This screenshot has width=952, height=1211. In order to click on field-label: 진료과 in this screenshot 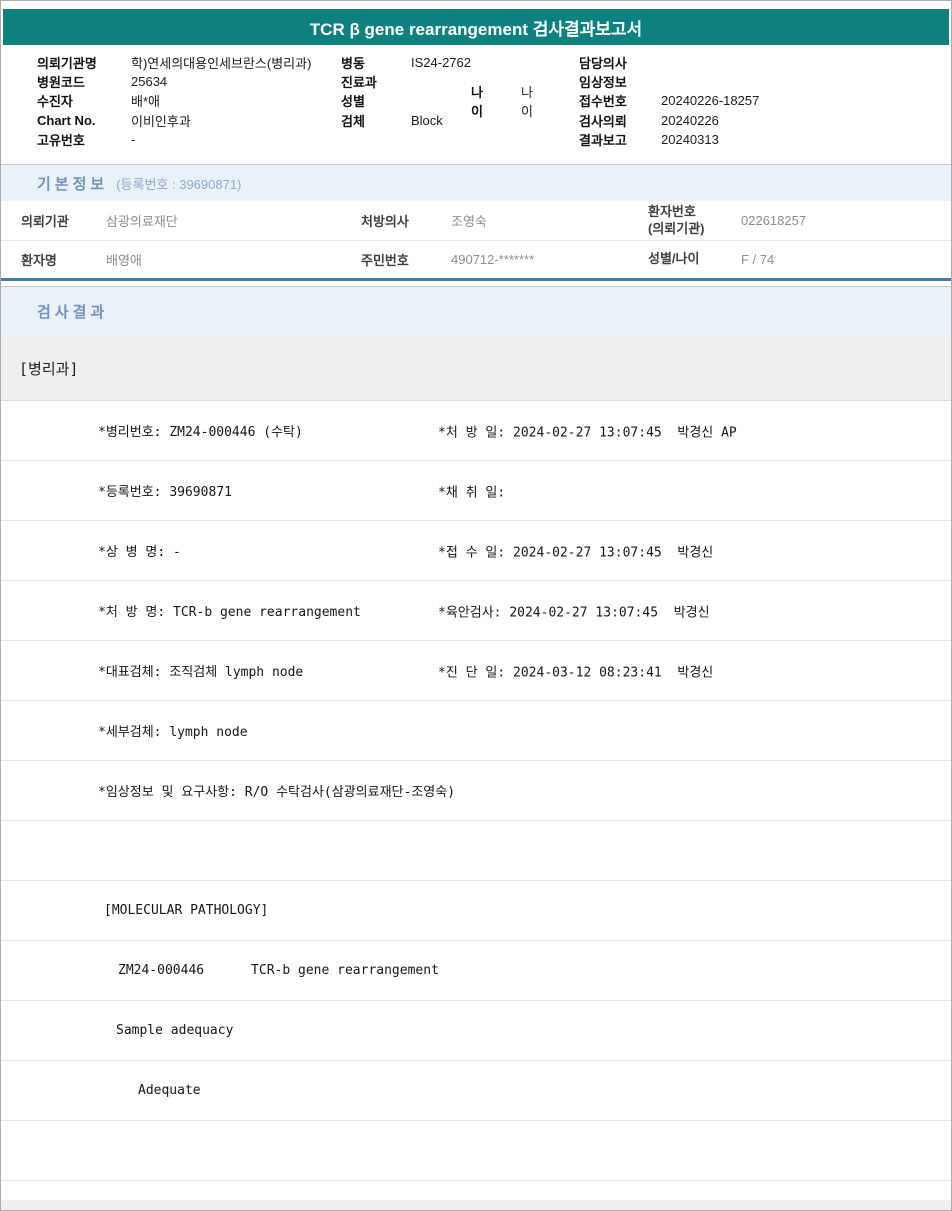, I will do `click(359, 83)`.